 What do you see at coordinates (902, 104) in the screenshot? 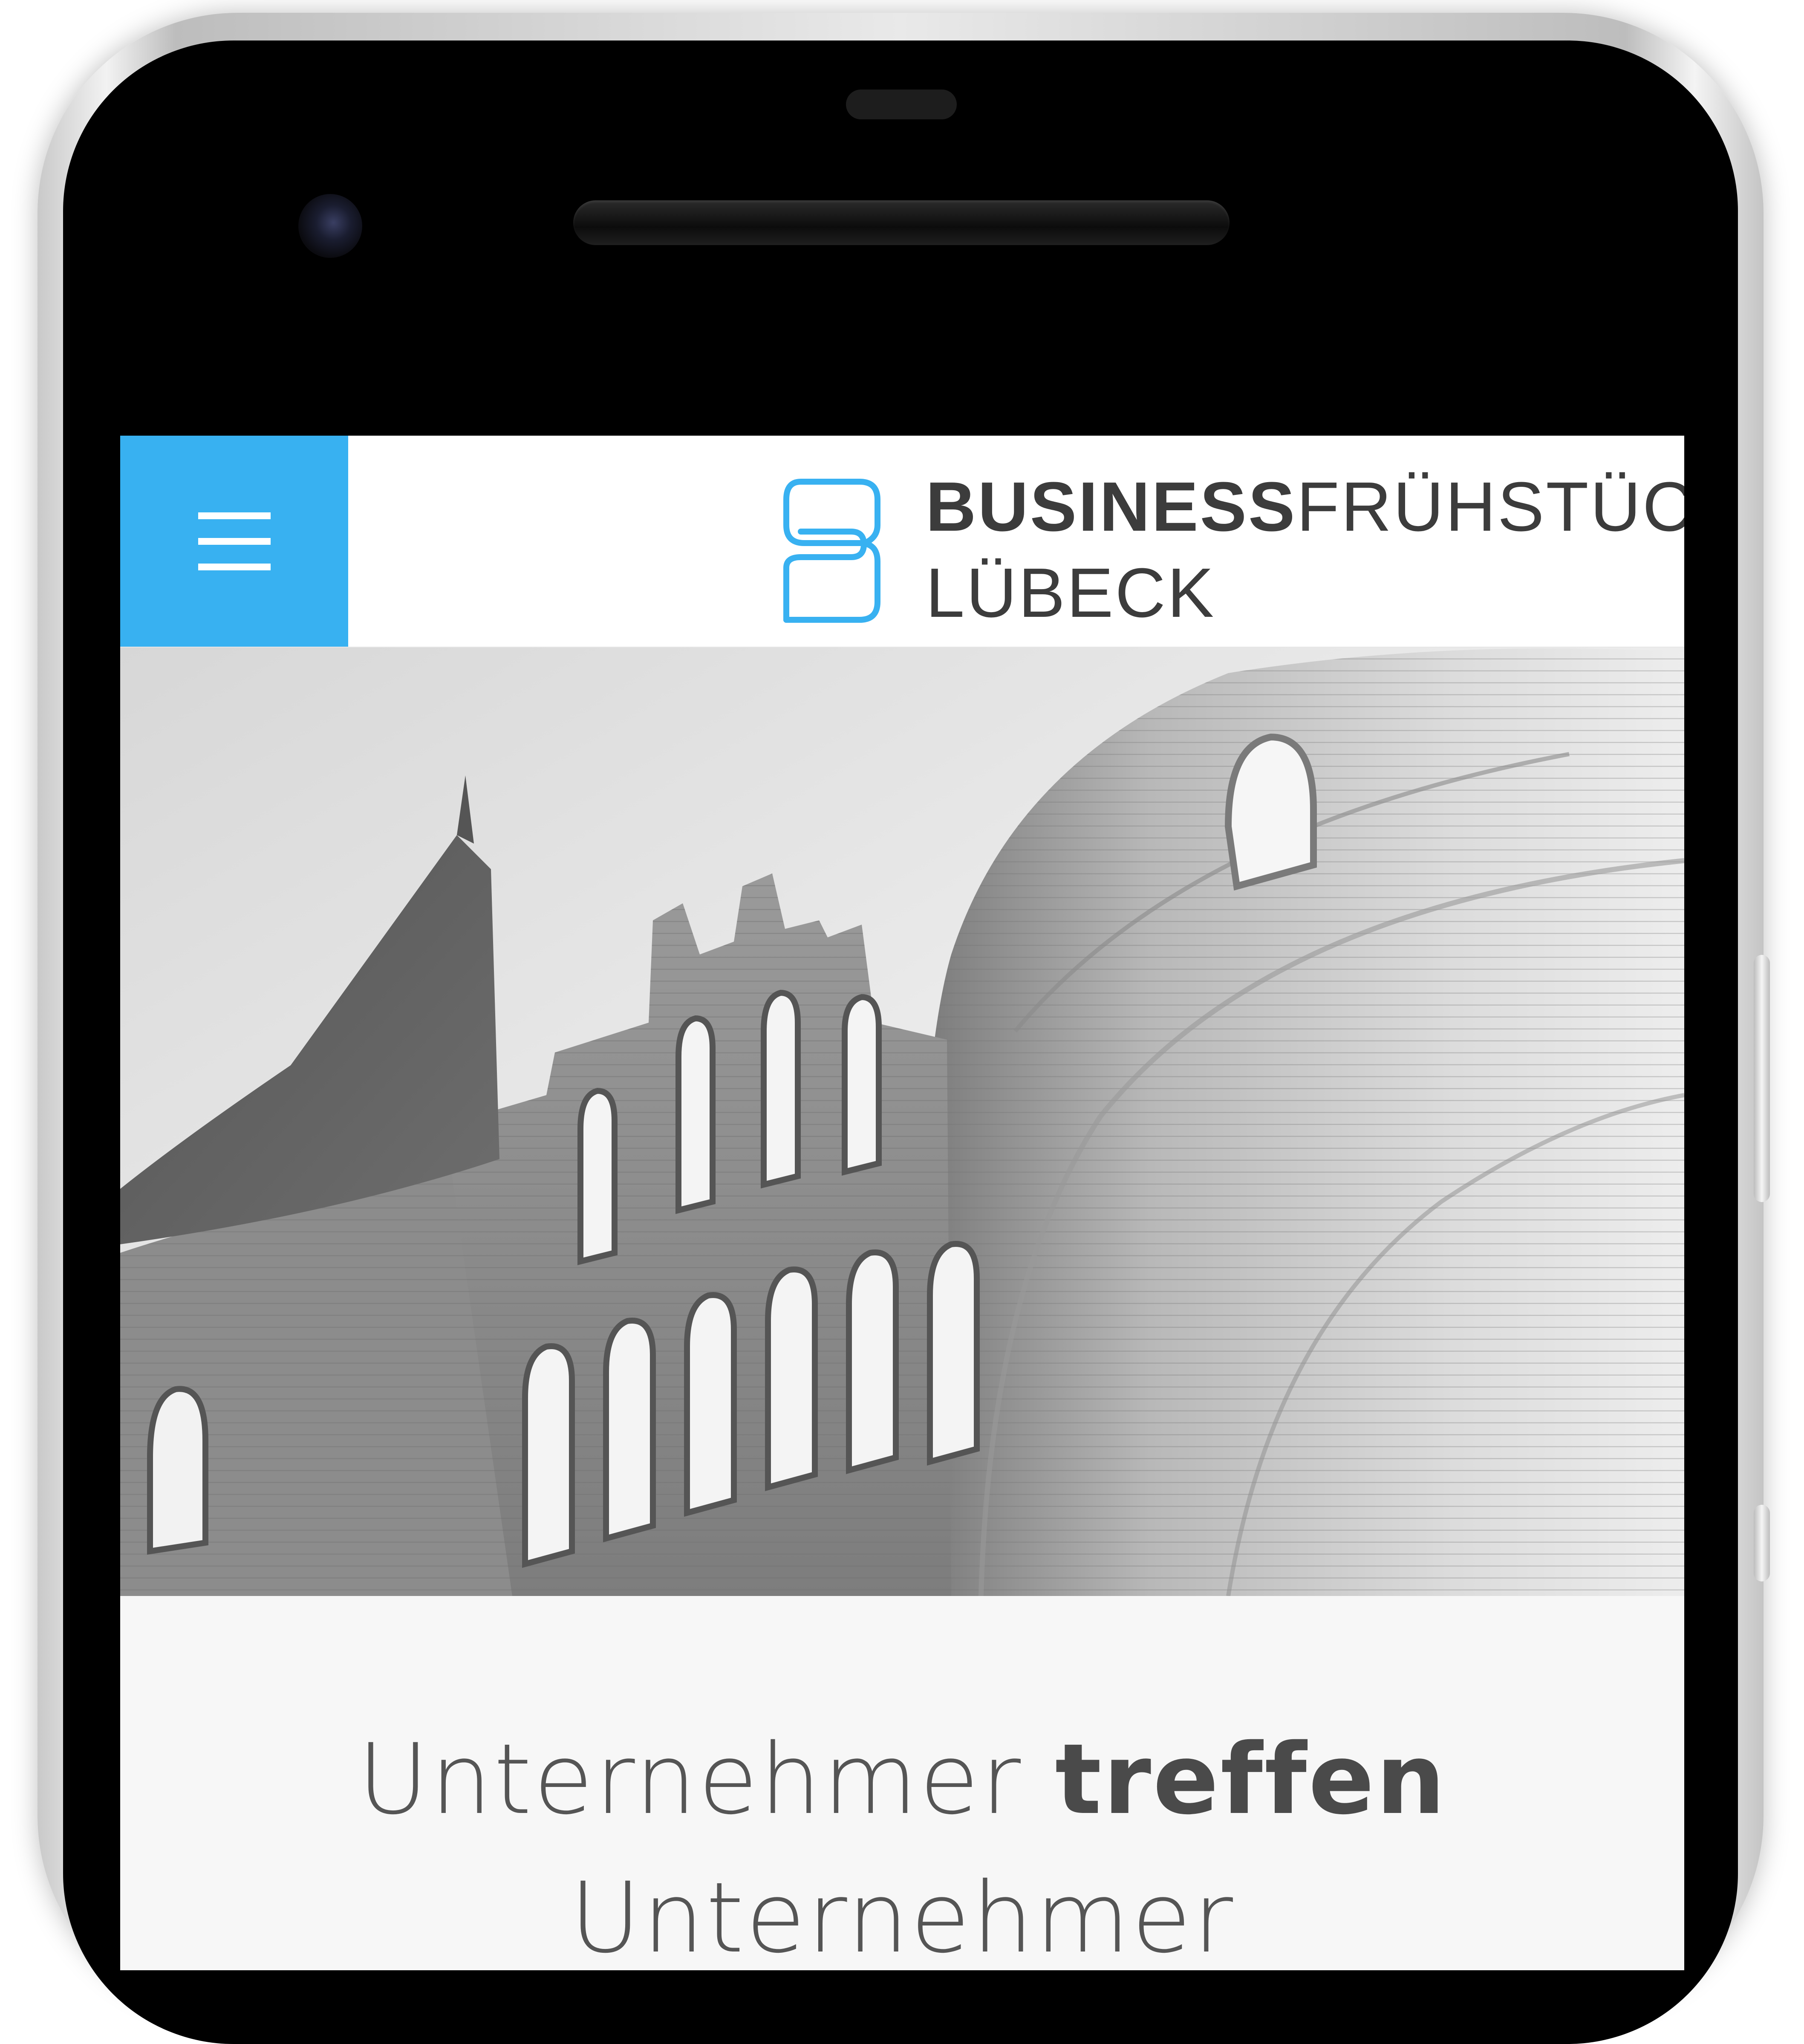
I see `top-sensor` at bounding box center [902, 104].